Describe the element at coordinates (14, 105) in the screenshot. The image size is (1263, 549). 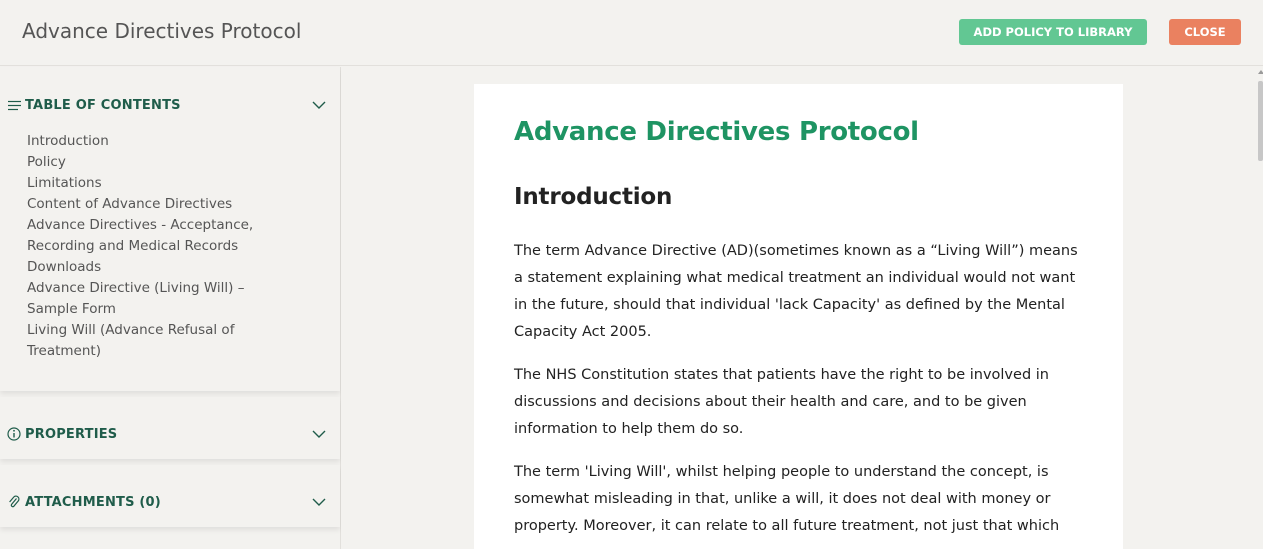
I see `list-icon` at that location.